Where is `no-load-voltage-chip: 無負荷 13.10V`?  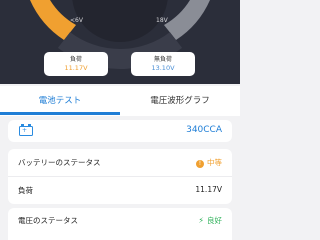 no-load-voltage-chip: 無負荷 13.10V is located at coordinates (163, 64).